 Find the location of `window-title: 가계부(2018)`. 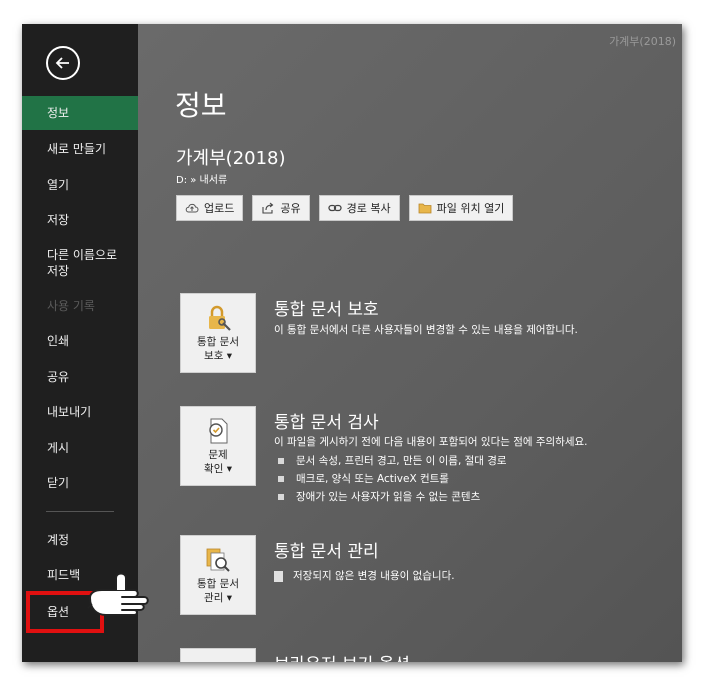

window-title: 가계부(2018) is located at coordinates (642, 41).